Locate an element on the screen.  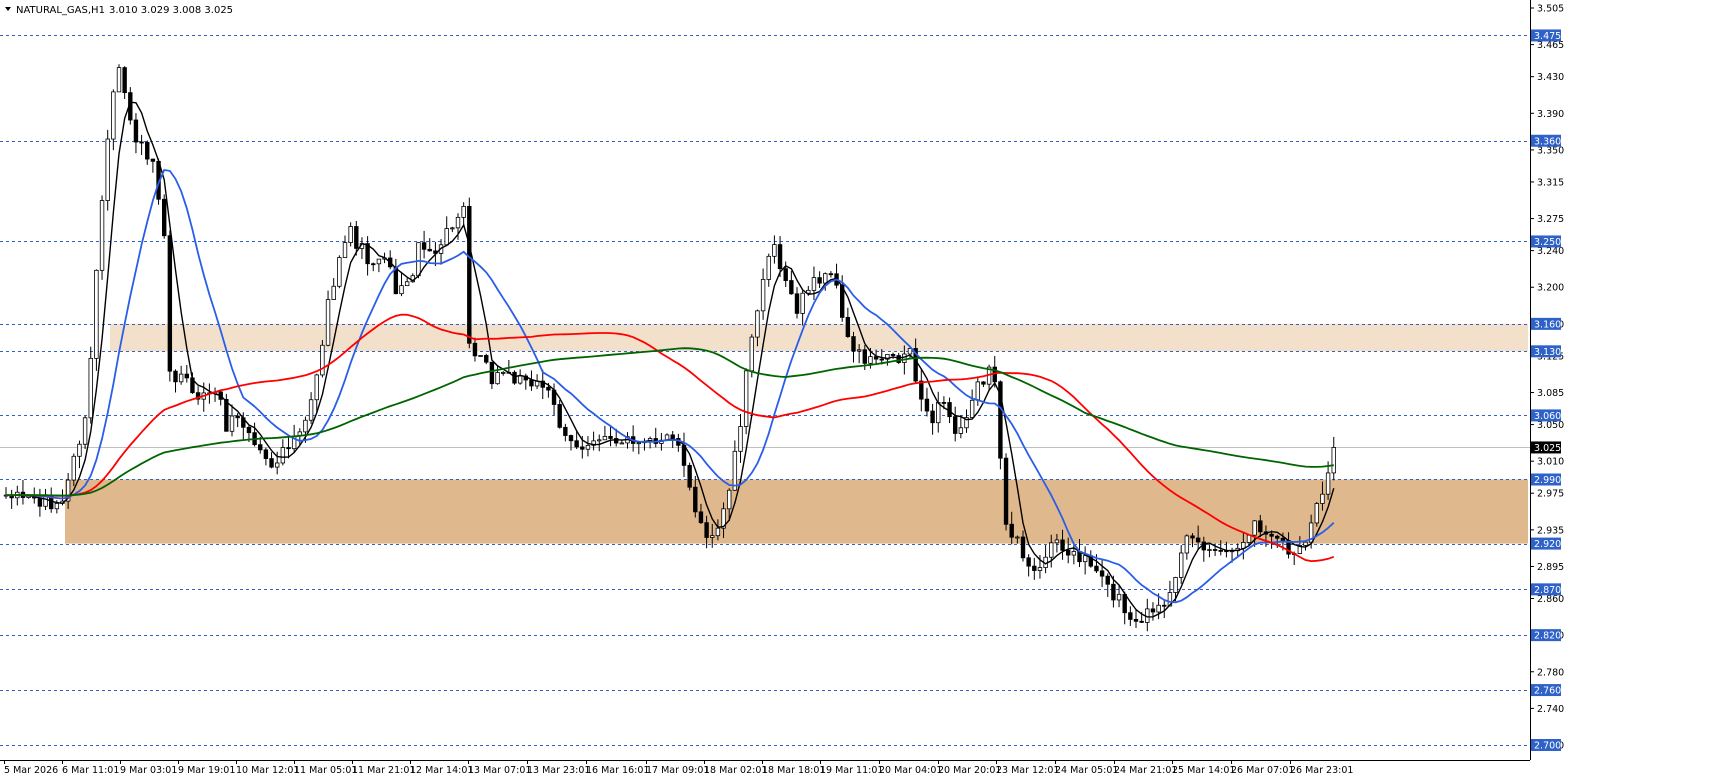
price-tick-label: 3.275 is located at coordinates (1550, 219).